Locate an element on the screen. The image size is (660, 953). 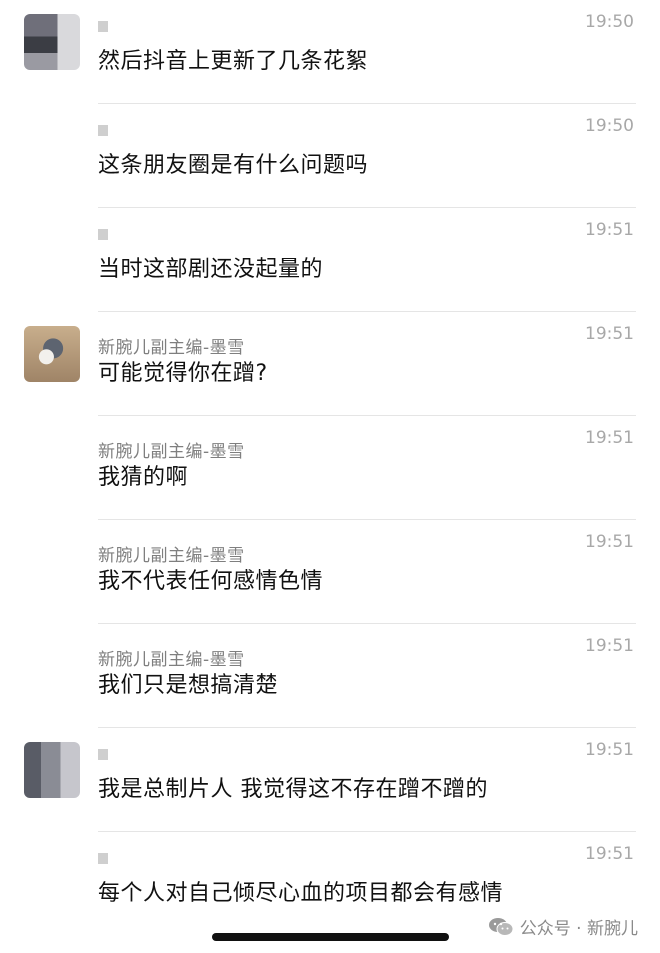
message-text: 我猜的啊 is located at coordinates (143, 477).